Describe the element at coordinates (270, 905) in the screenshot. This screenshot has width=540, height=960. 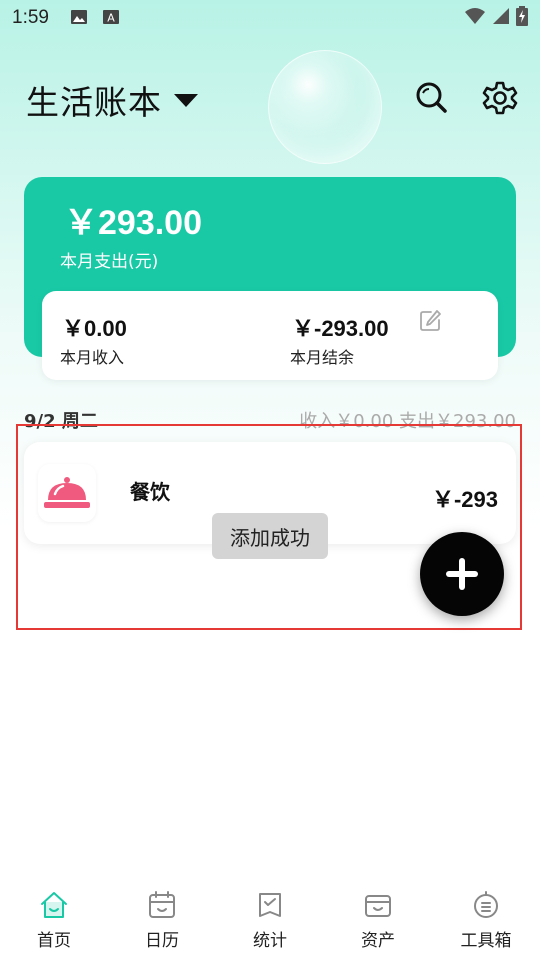
I see `statistics-icon` at that location.